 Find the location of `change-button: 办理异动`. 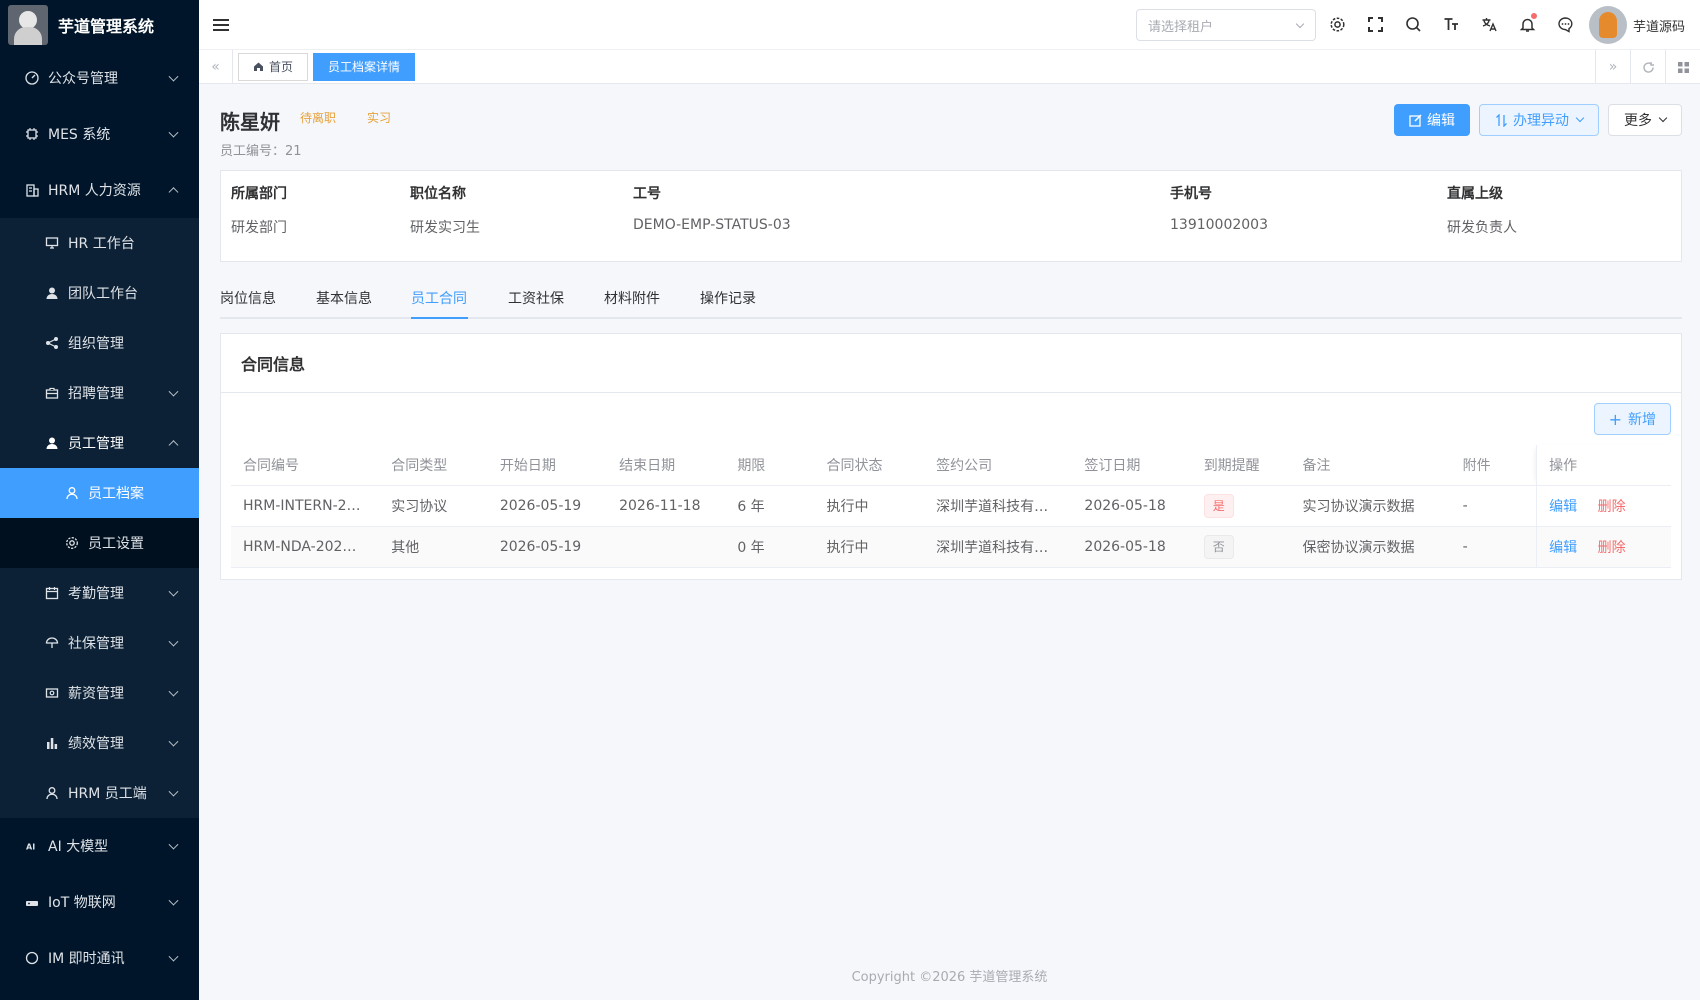

change-button: 办理异动 is located at coordinates (1539, 120).